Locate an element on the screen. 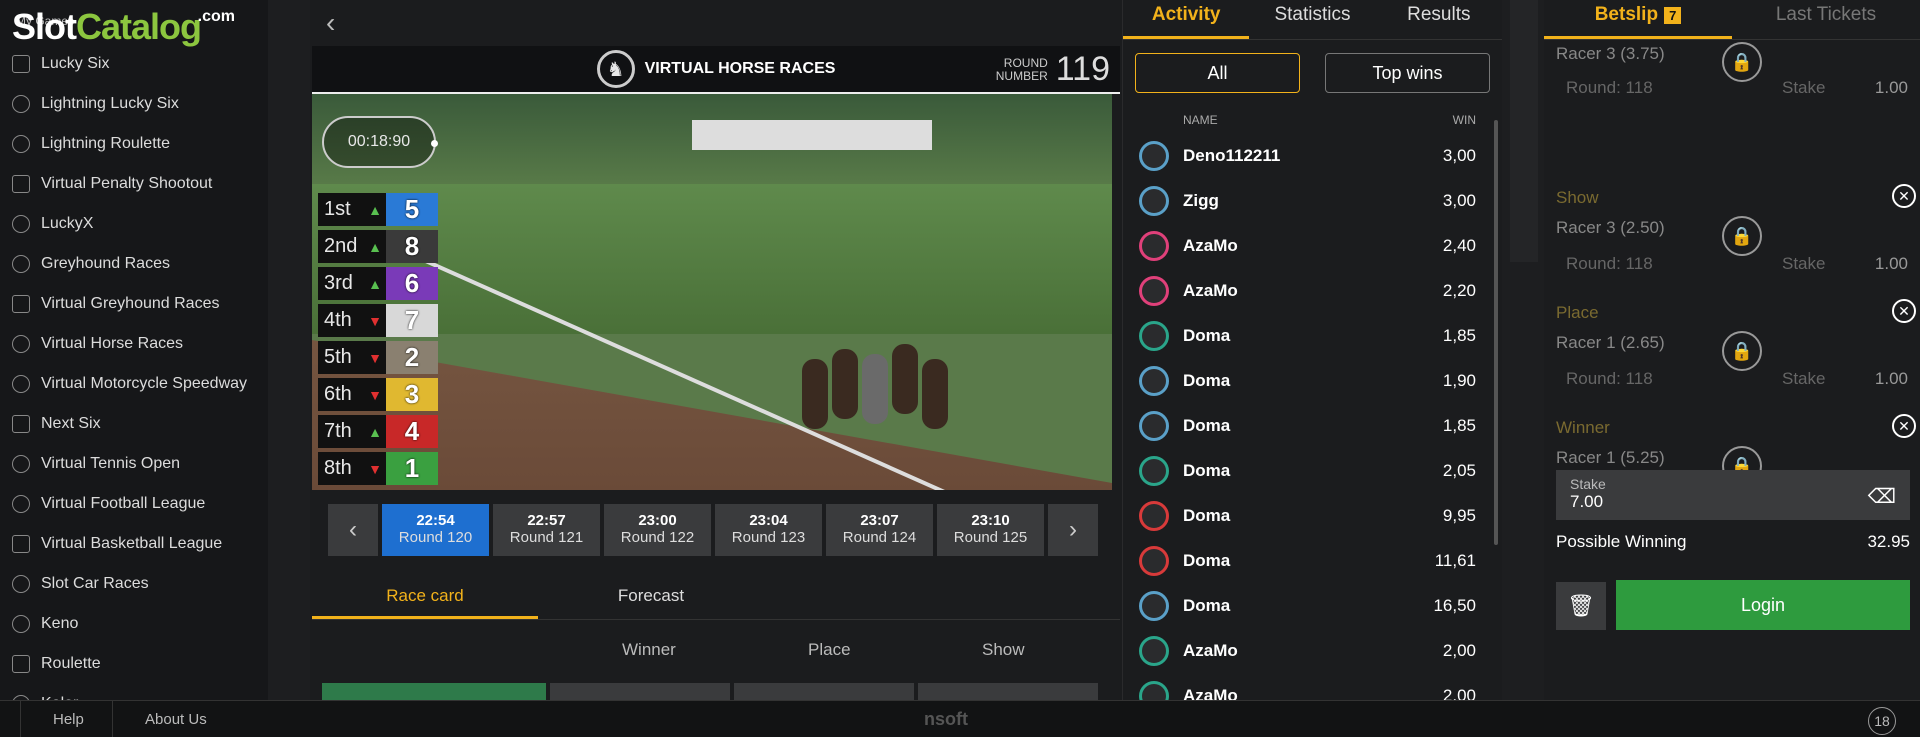 This screenshot has width=1920, height=737. win-amount: 2,00 is located at coordinates (1459, 693).